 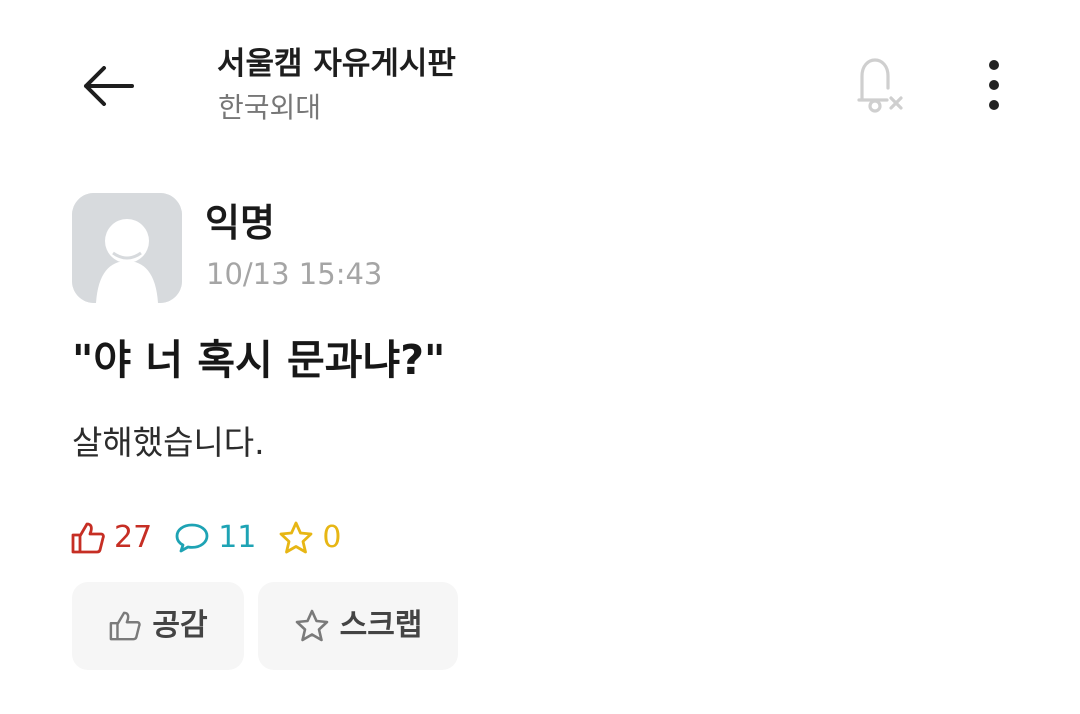 What do you see at coordinates (381, 625) in the screenshot?
I see `scrap-button-label: 스크랩` at bounding box center [381, 625].